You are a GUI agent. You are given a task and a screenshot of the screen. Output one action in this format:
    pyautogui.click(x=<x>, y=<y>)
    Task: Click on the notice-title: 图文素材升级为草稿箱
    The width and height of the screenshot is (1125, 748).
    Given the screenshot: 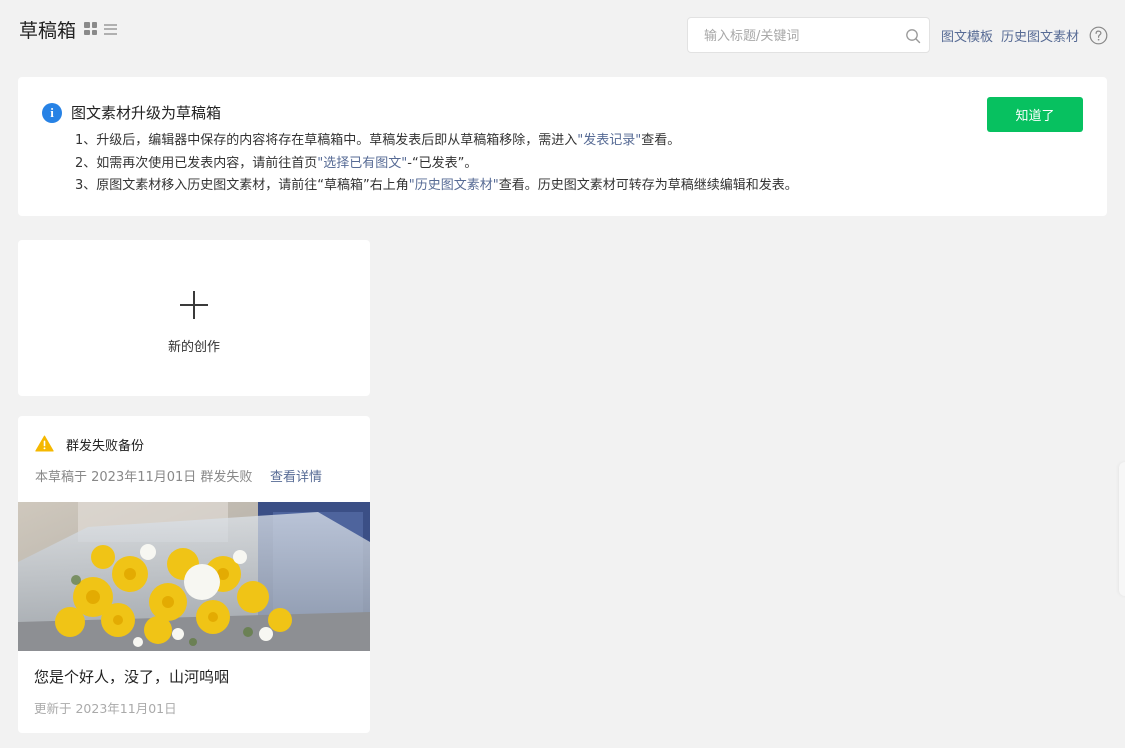 What is the action you would take?
    pyautogui.click(x=146, y=113)
    